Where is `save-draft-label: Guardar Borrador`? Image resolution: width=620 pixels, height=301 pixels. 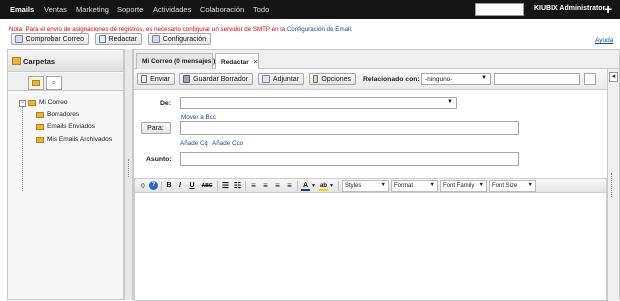
save-draft-label: Guardar Borrador is located at coordinates (220, 79).